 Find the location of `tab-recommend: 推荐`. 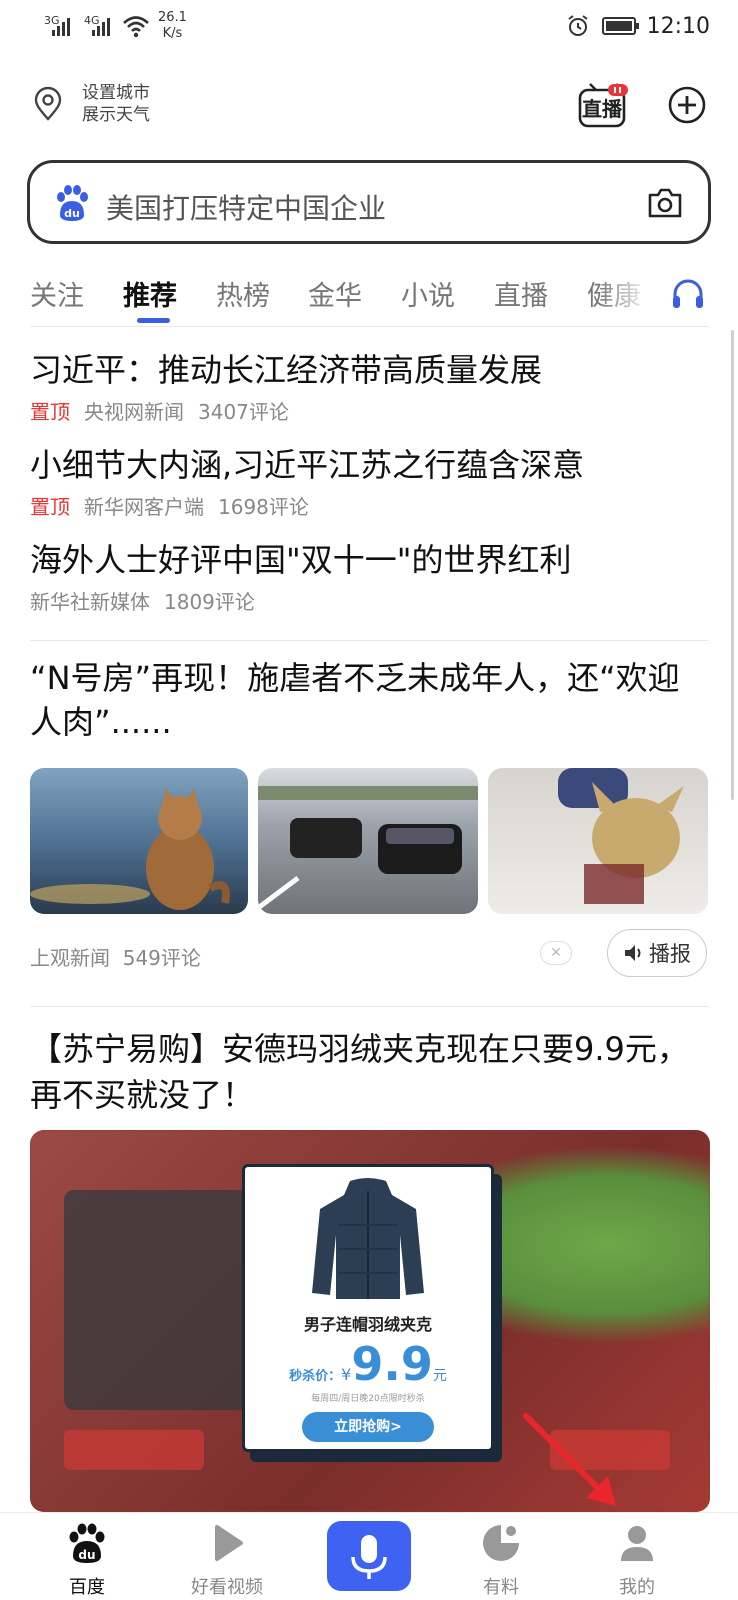

tab-recommend: 推荐 is located at coordinates (150, 293).